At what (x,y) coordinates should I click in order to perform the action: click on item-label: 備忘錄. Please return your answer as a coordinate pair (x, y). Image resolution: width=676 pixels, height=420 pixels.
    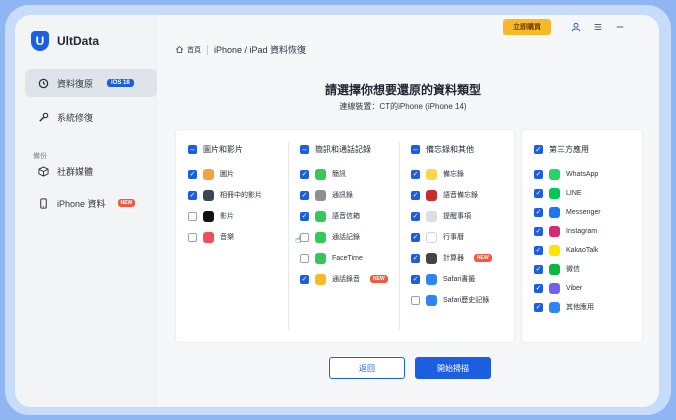
    Looking at the image, I should click on (453, 174).